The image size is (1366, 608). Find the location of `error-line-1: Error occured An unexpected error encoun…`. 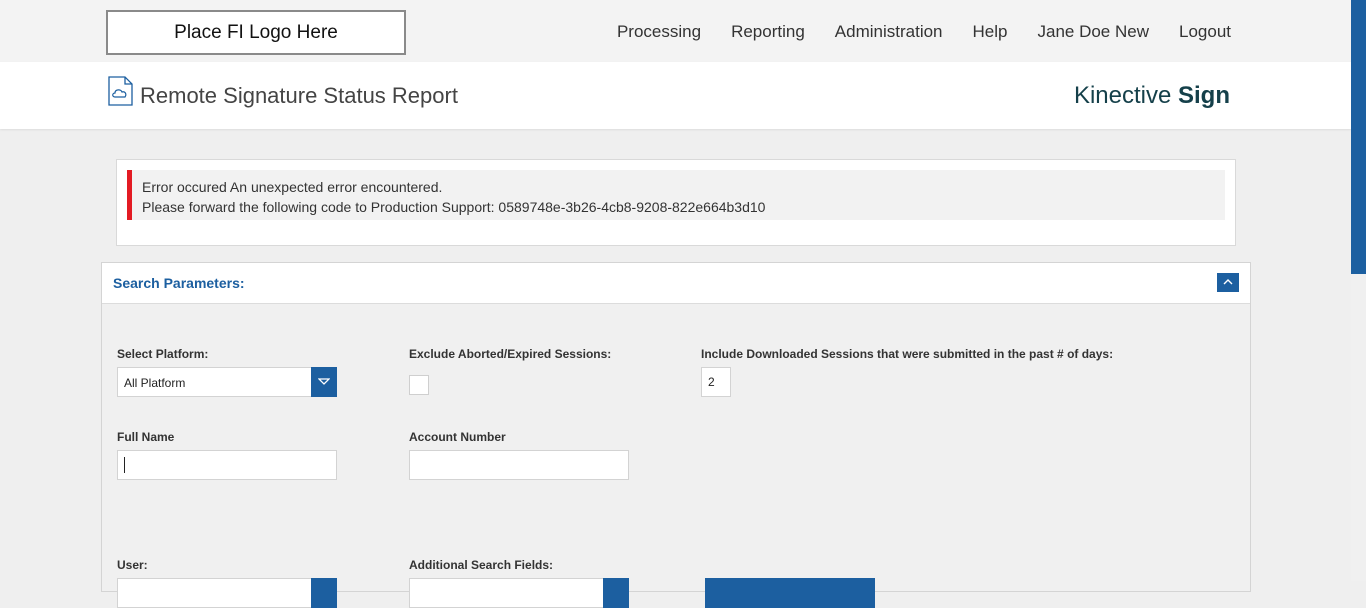

error-line-1: Error occured An unexpected error encoun… is located at coordinates (292, 187).